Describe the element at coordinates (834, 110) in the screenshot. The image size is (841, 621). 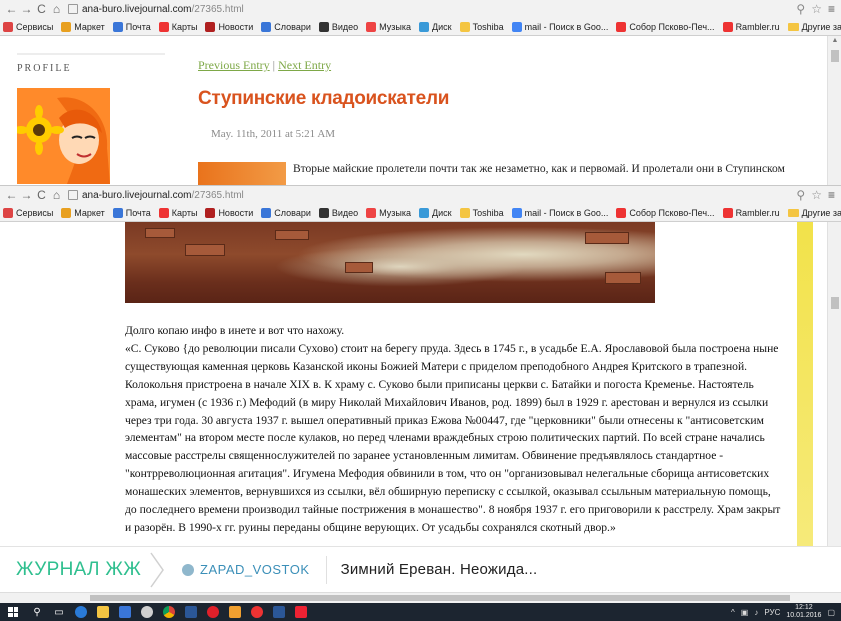
I see `vertical-scrollbar-top: ▲` at that location.